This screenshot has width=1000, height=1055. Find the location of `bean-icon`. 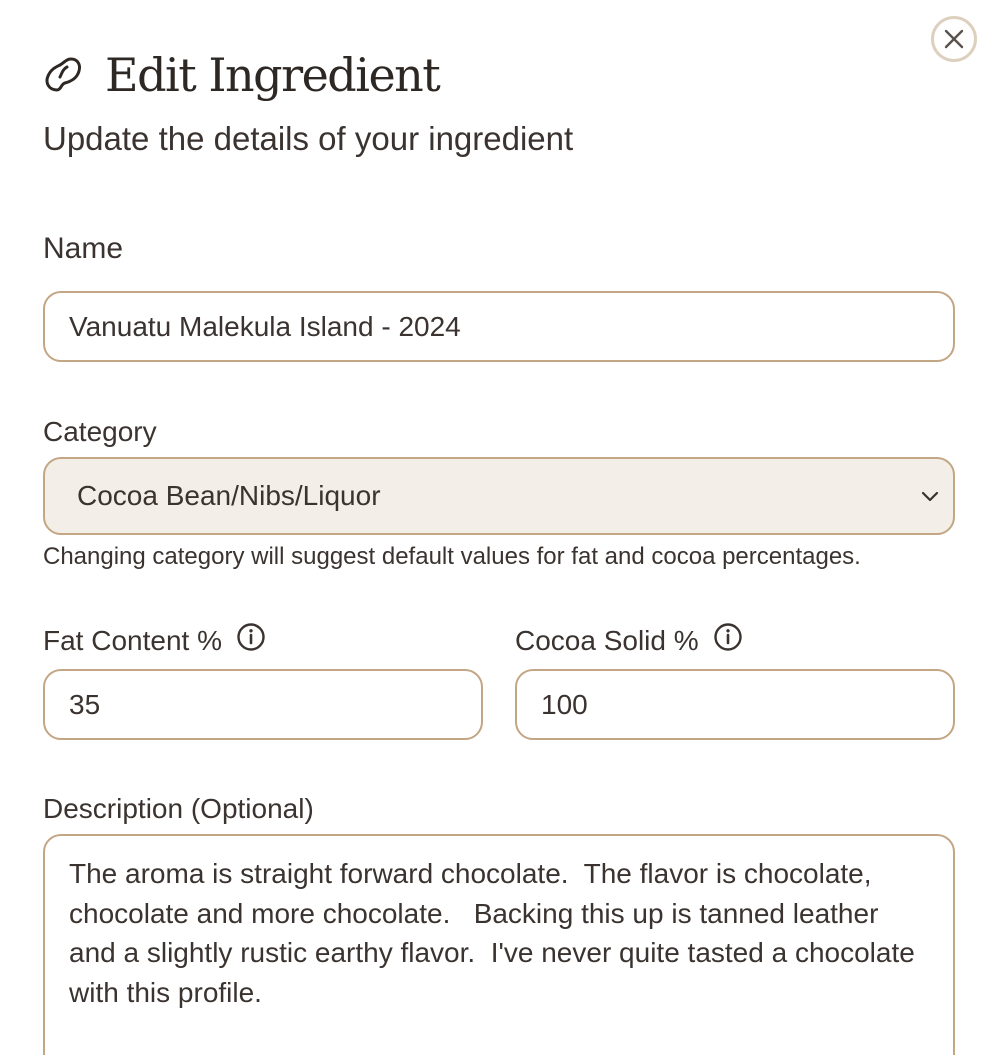

bean-icon is located at coordinates (63, 74).